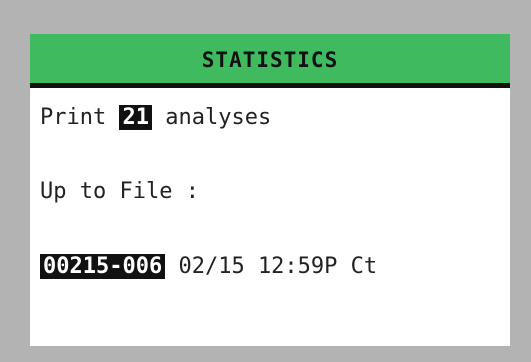 The image size is (531, 362). I want to click on print-label: Print, so click(73, 117).